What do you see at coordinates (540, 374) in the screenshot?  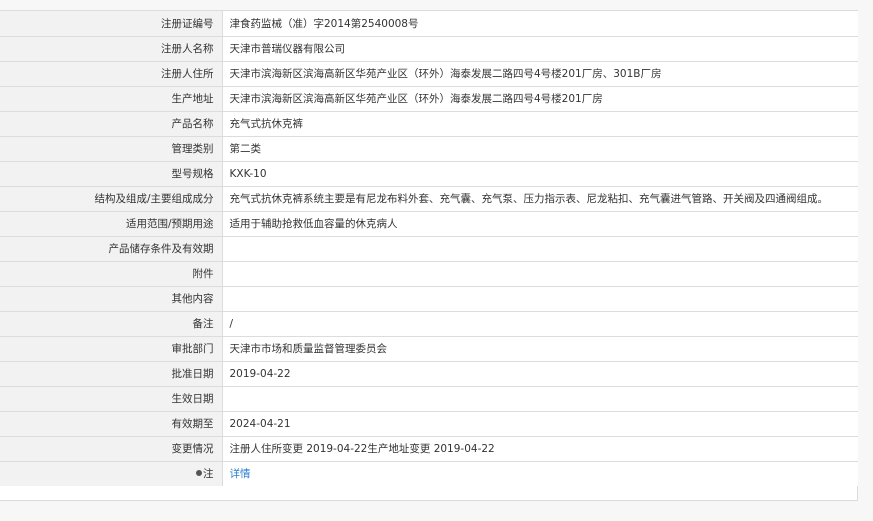 I see `row-value-approval-date: 2019-04-22` at bounding box center [540, 374].